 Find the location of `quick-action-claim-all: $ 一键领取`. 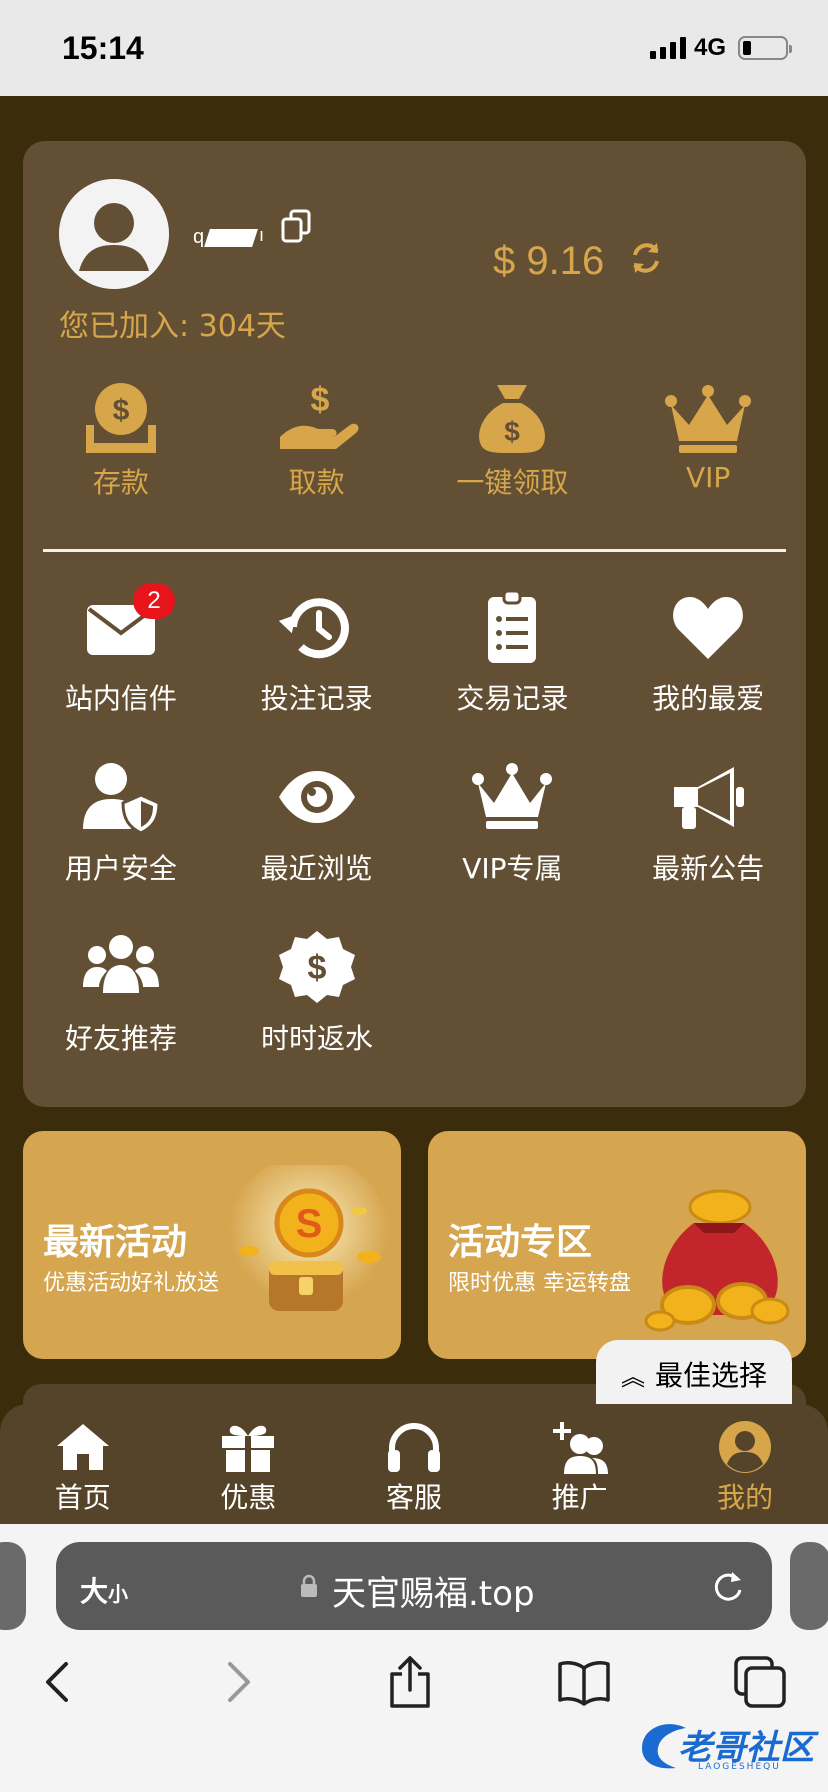

quick-action-claim-all: $ 一键领取 is located at coordinates (513, 440).